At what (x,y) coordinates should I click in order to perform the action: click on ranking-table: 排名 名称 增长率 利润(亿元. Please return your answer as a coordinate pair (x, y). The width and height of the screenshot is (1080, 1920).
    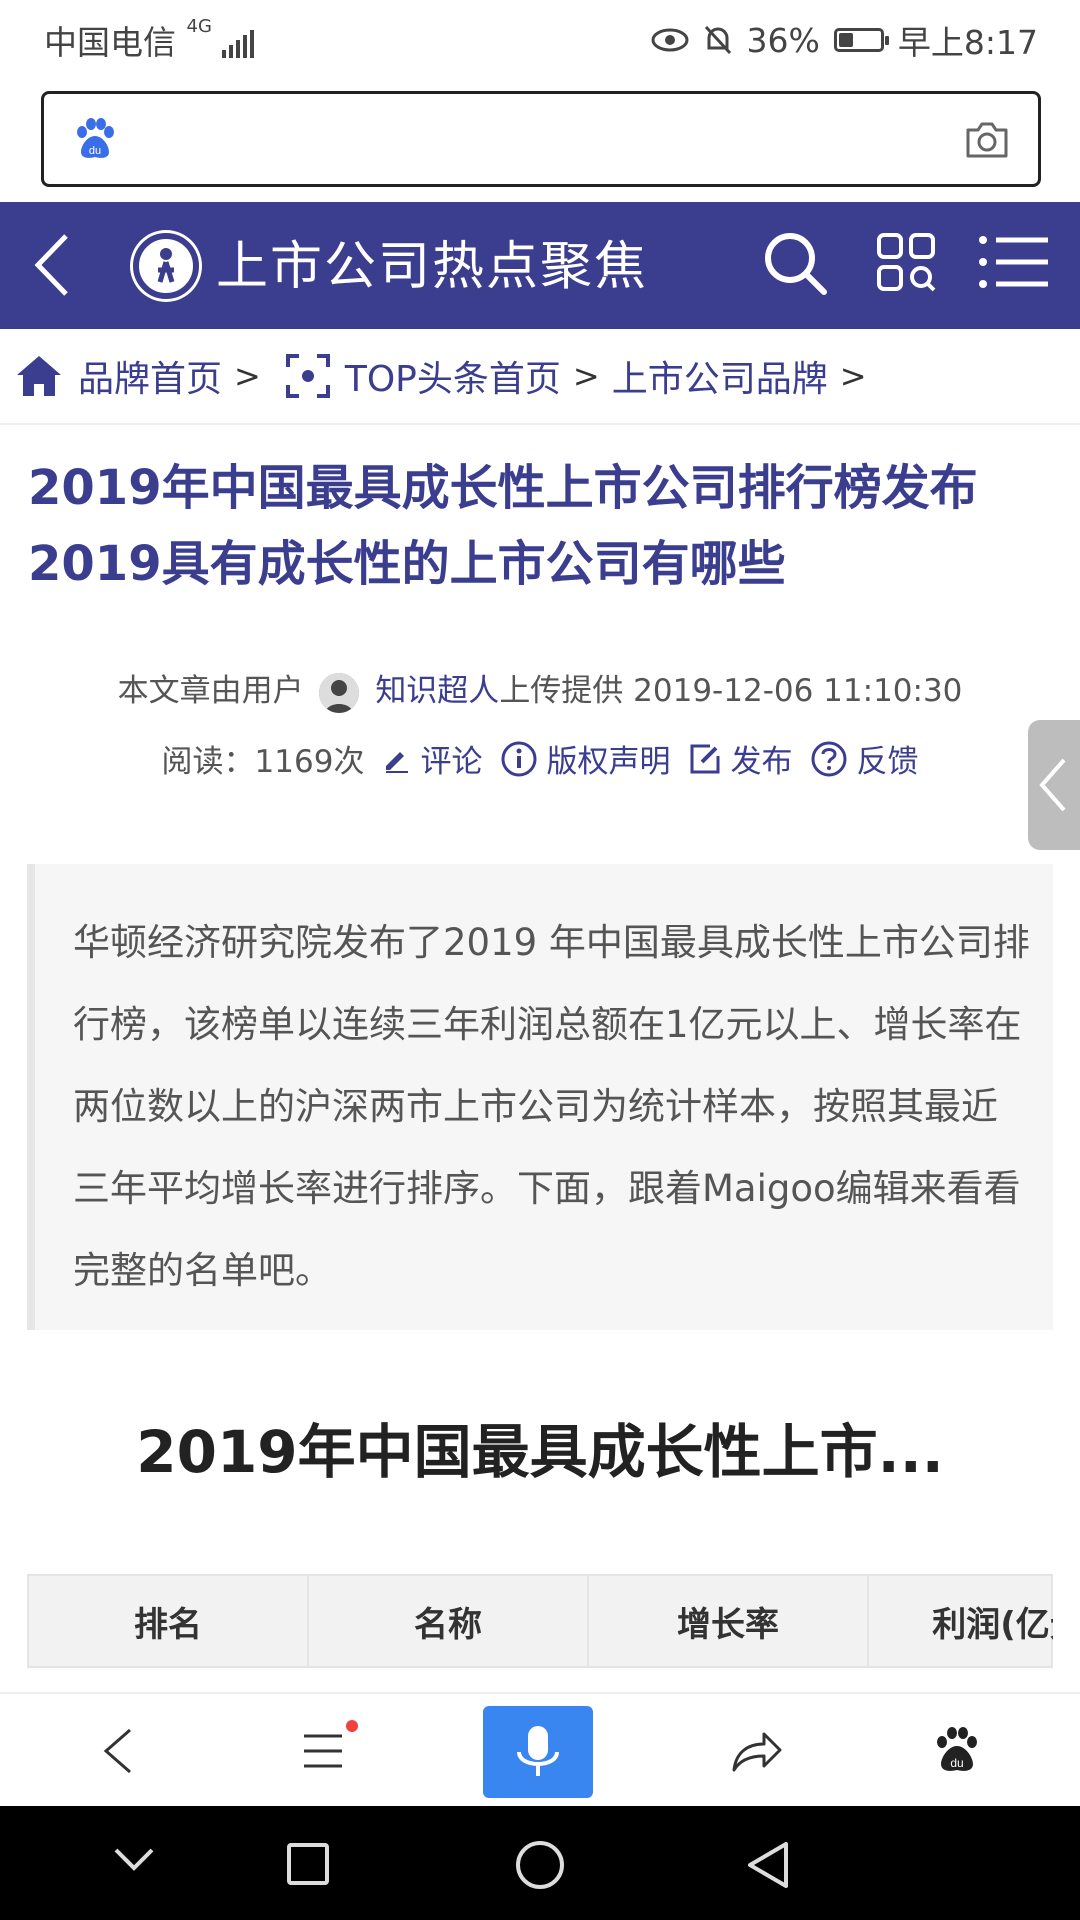
    Looking at the image, I should click on (540, 1634).